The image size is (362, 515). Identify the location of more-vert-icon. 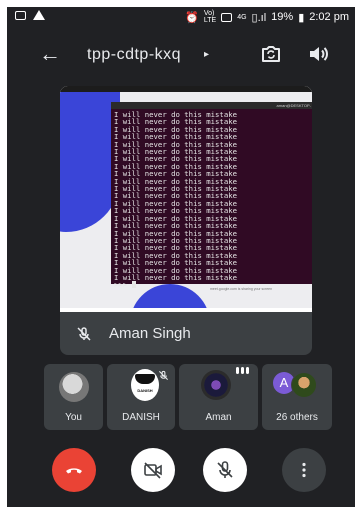
(304, 470).